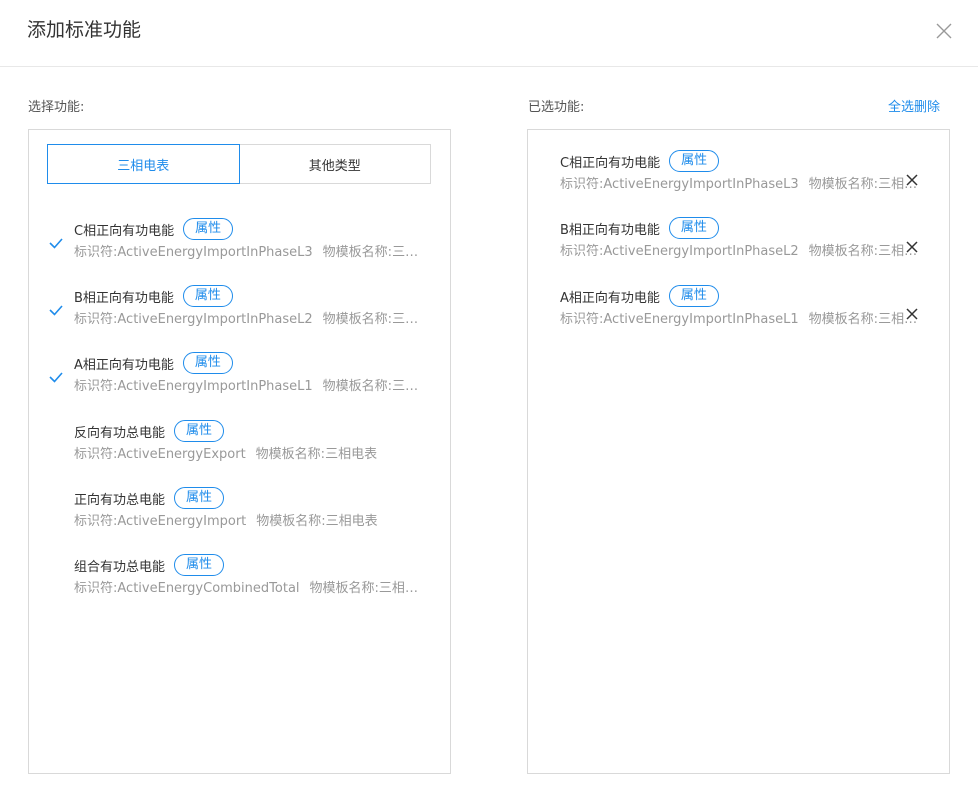 This screenshot has height=801, width=978. I want to click on function-meta: 标识符:ActiveEnergyImport 物模板名称:三相电表, so click(252, 522).